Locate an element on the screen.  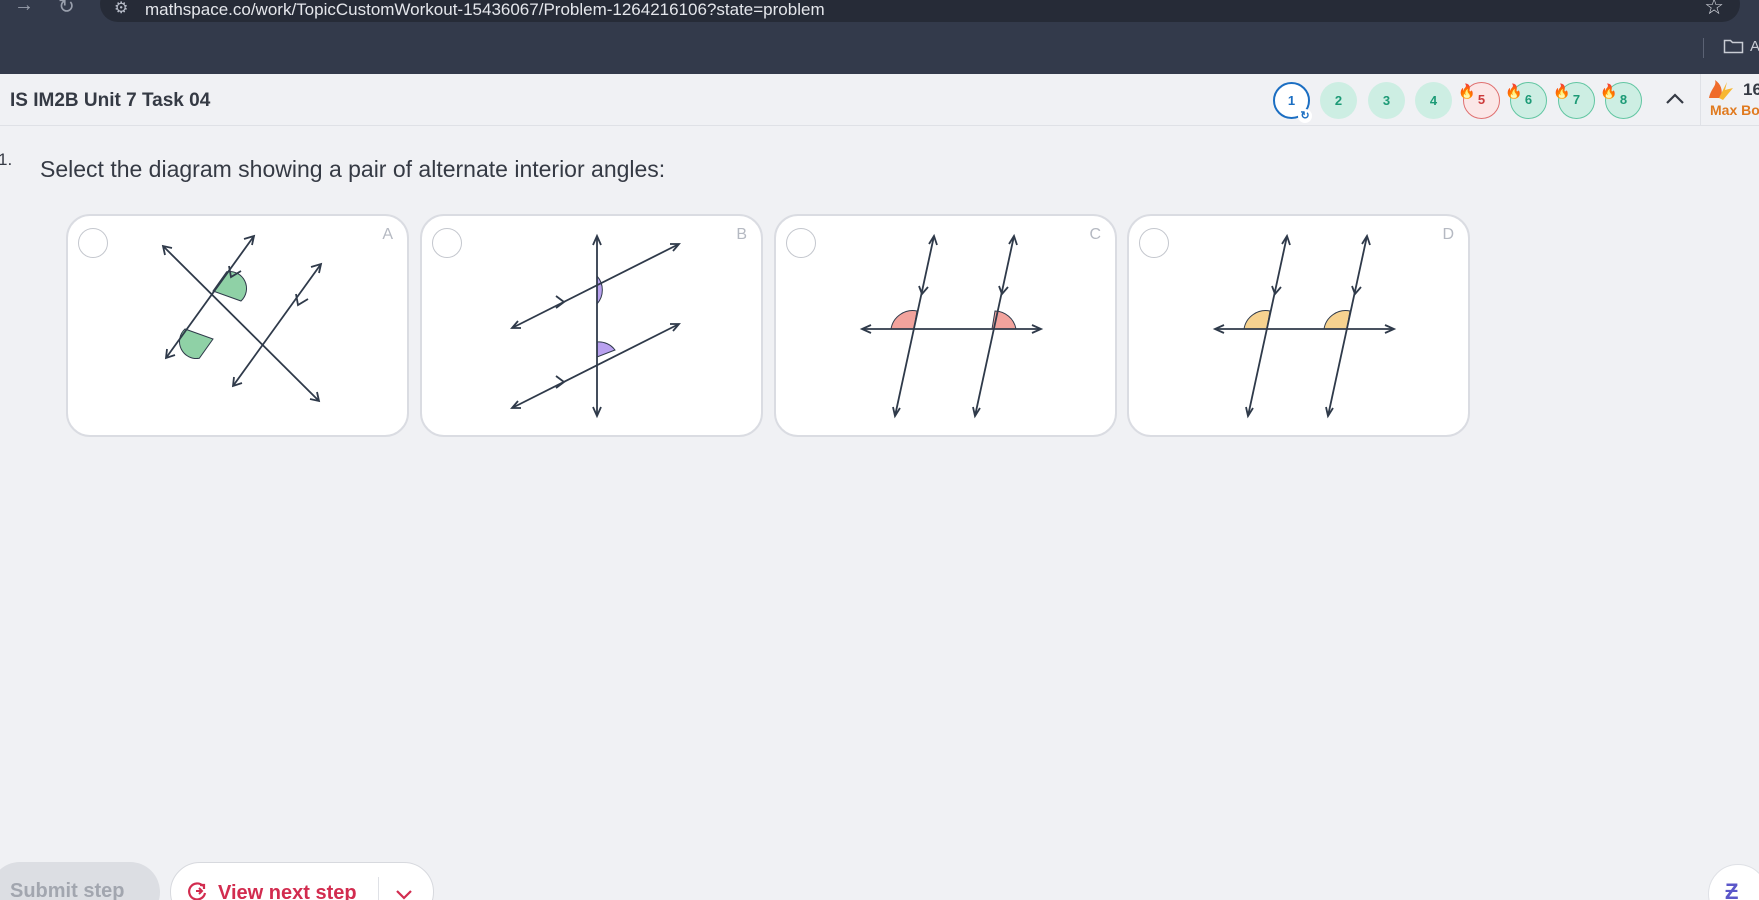
streak-divider is located at coordinates (1700, 100).